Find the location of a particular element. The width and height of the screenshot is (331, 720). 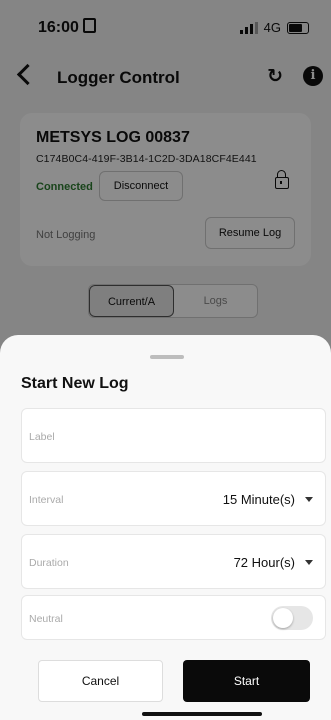

neutral-toggle is located at coordinates (292, 618).